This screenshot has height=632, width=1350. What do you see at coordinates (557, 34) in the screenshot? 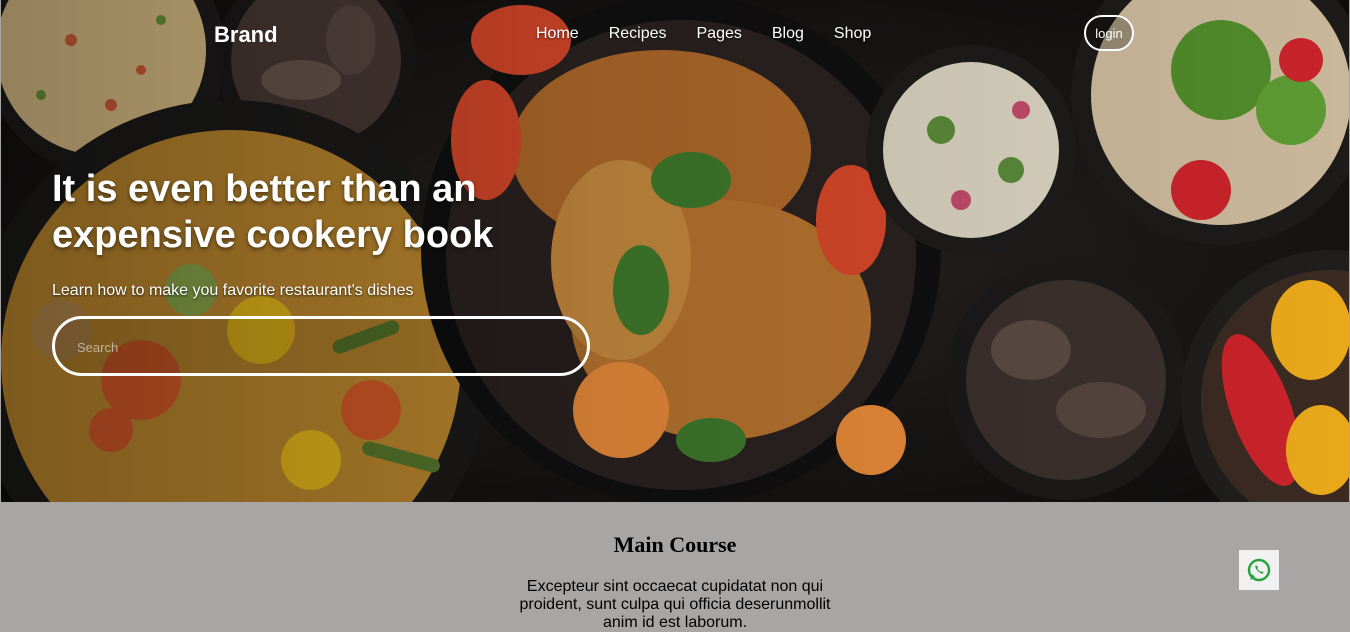
I see `nav-item-home: Home` at bounding box center [557, 34].